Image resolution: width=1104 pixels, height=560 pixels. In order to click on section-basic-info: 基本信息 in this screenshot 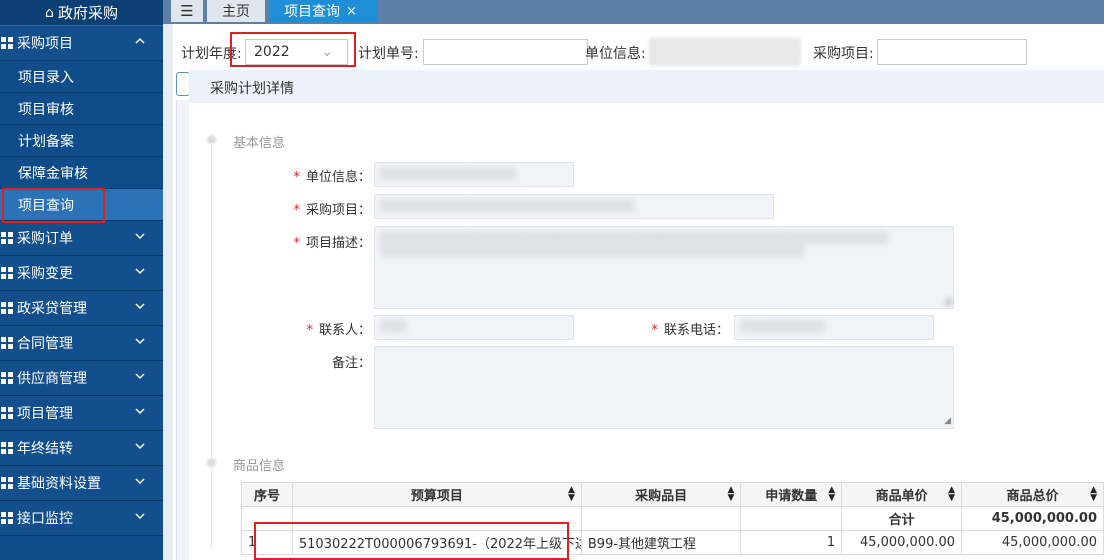, I will do `click(259, 143)`.